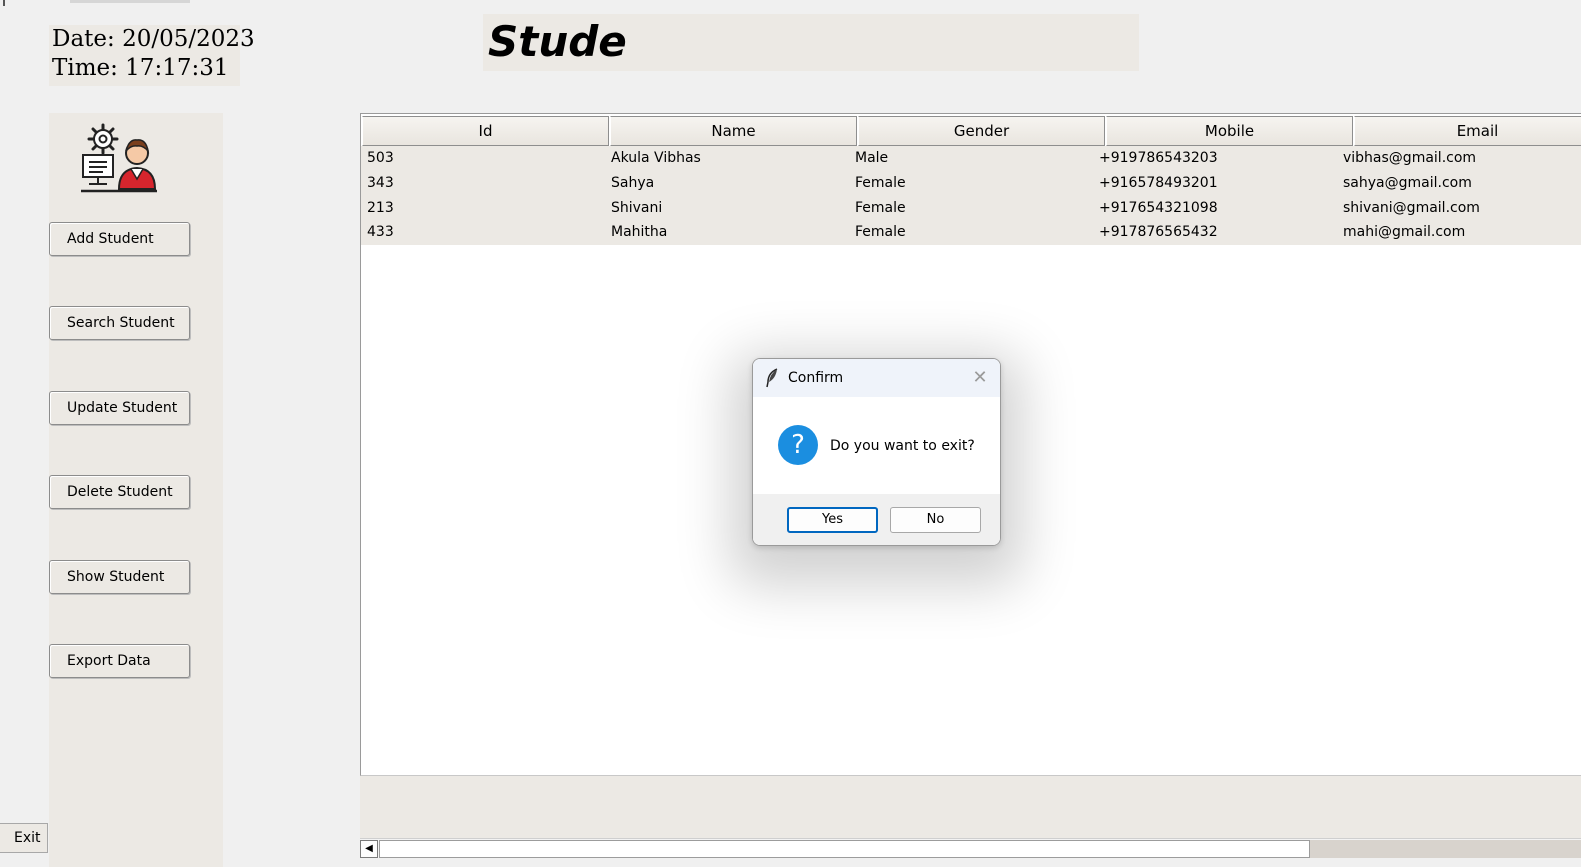  What do you see at coordinates (733, 131) in the screenshot?
I see `column-header-name: Name` at bounding box center [733, 131].